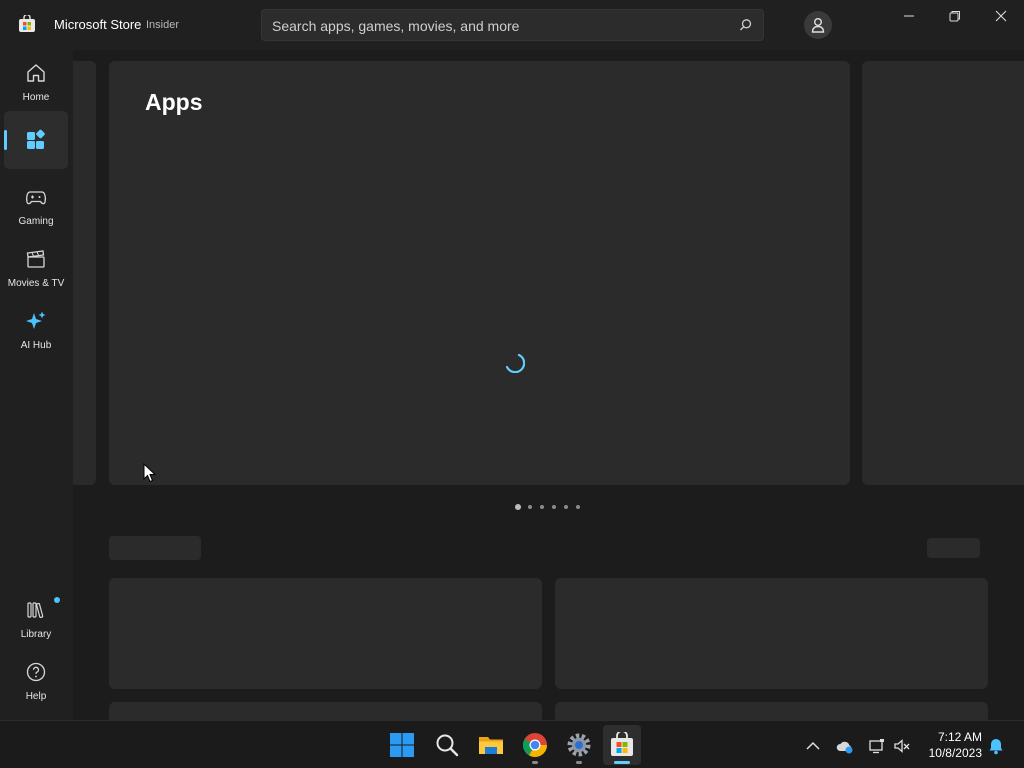  What do you see at coordinates (959, 737) in the screenshot?
I see `clock-time: 7:12 AM` at bounding box center [959, 737].